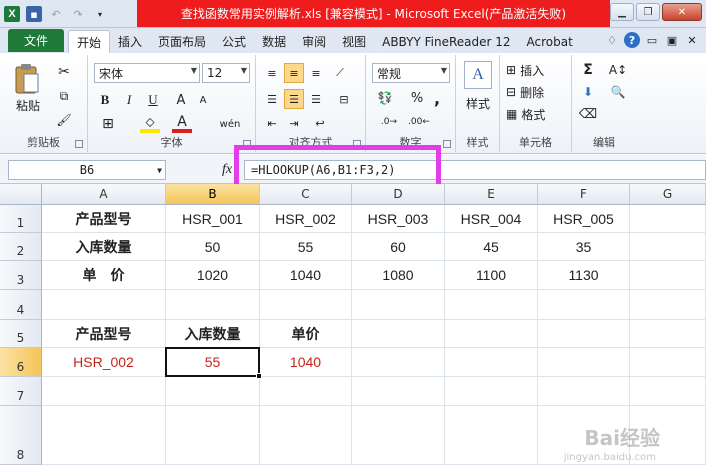 The width and height of the screenshot is (706, 465). I want to click on cut-icon: ✂, so click(64, 72).